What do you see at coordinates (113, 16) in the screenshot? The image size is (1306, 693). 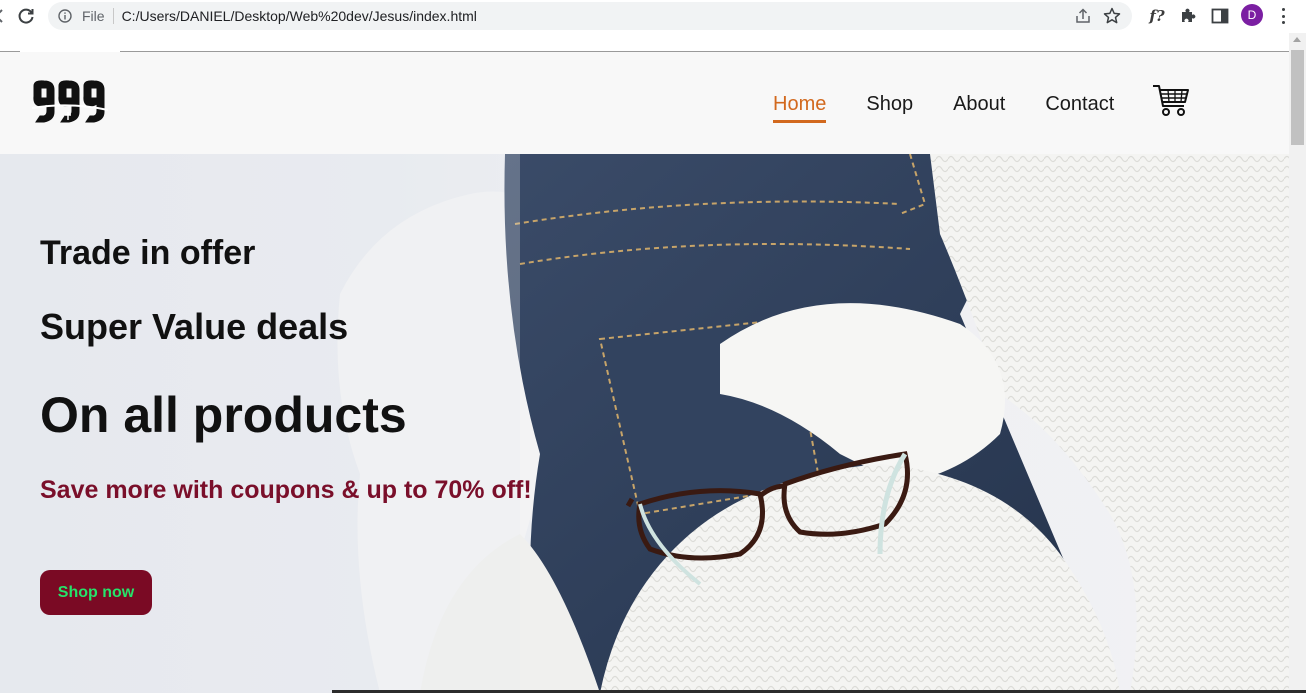 I see `address-separator` at bounding box center [113, 16].